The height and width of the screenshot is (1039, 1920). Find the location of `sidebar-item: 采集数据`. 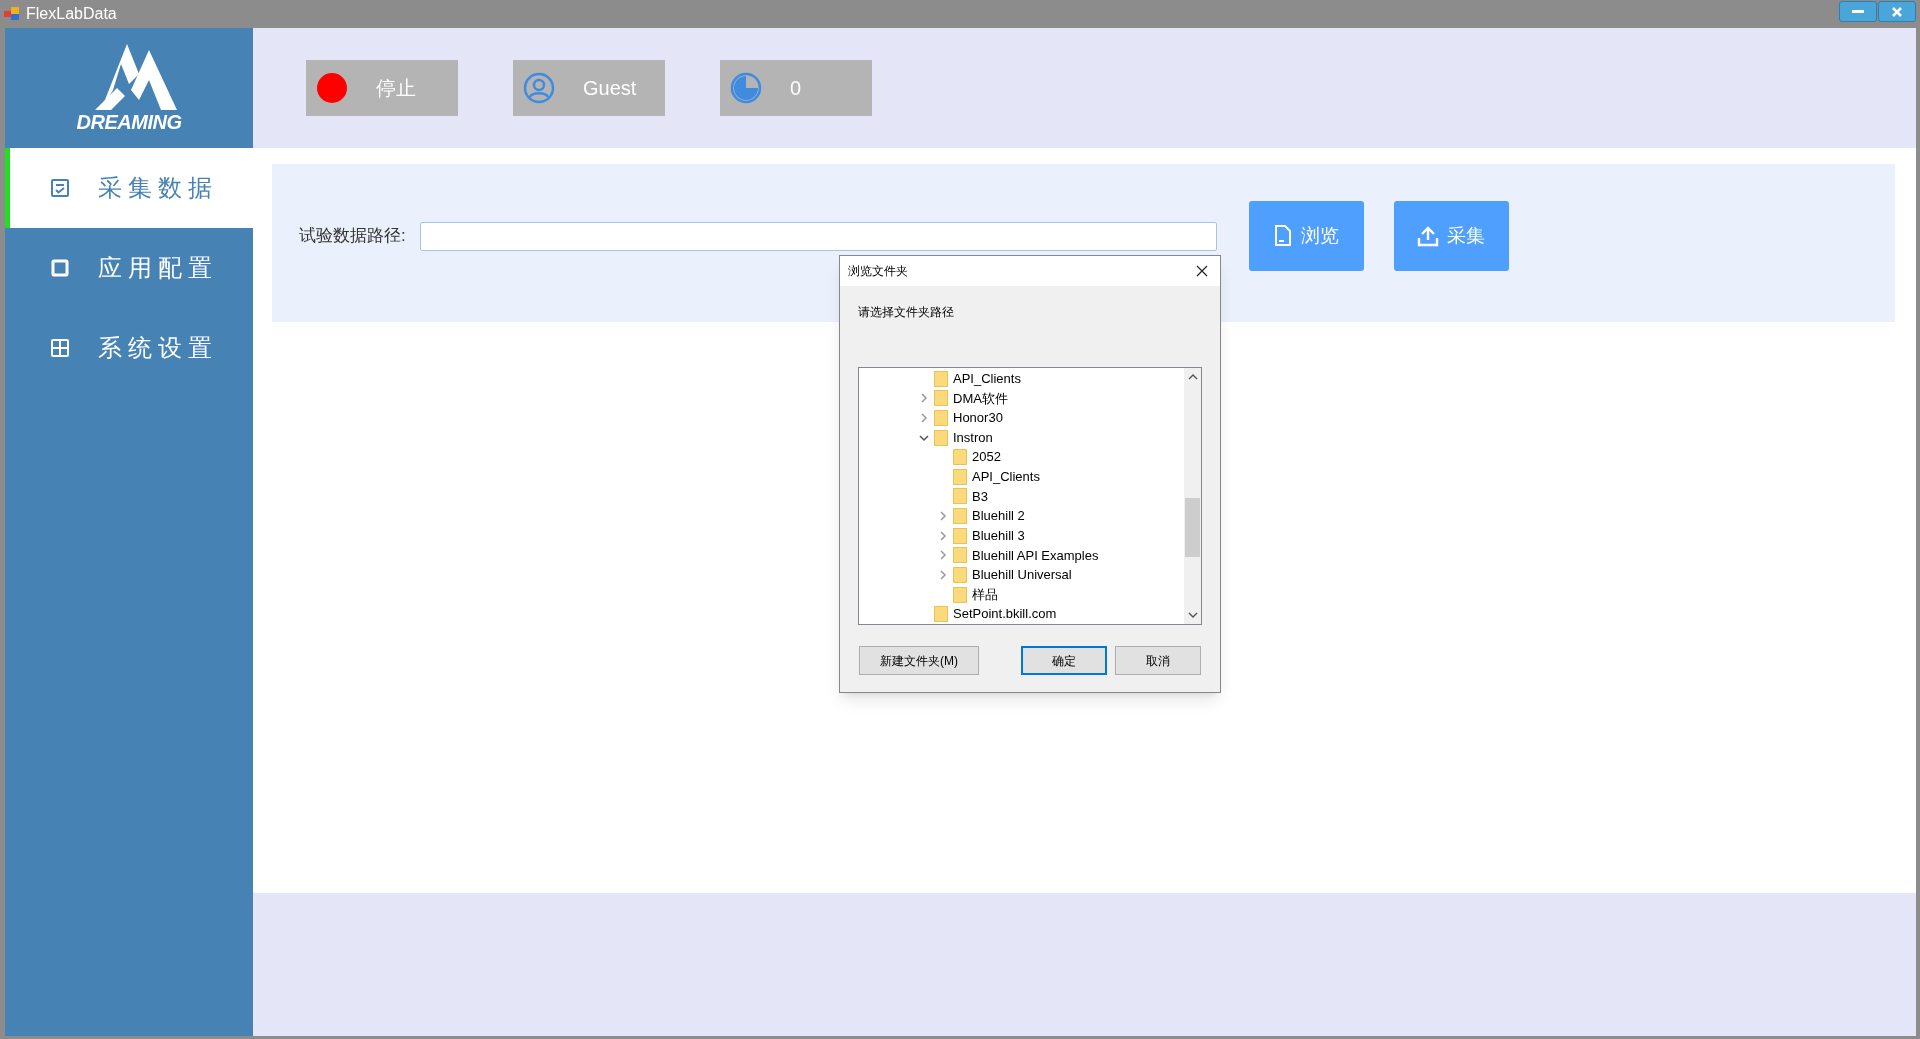

sidebar-item: 采集数据 is located at coordinates (129, 188).